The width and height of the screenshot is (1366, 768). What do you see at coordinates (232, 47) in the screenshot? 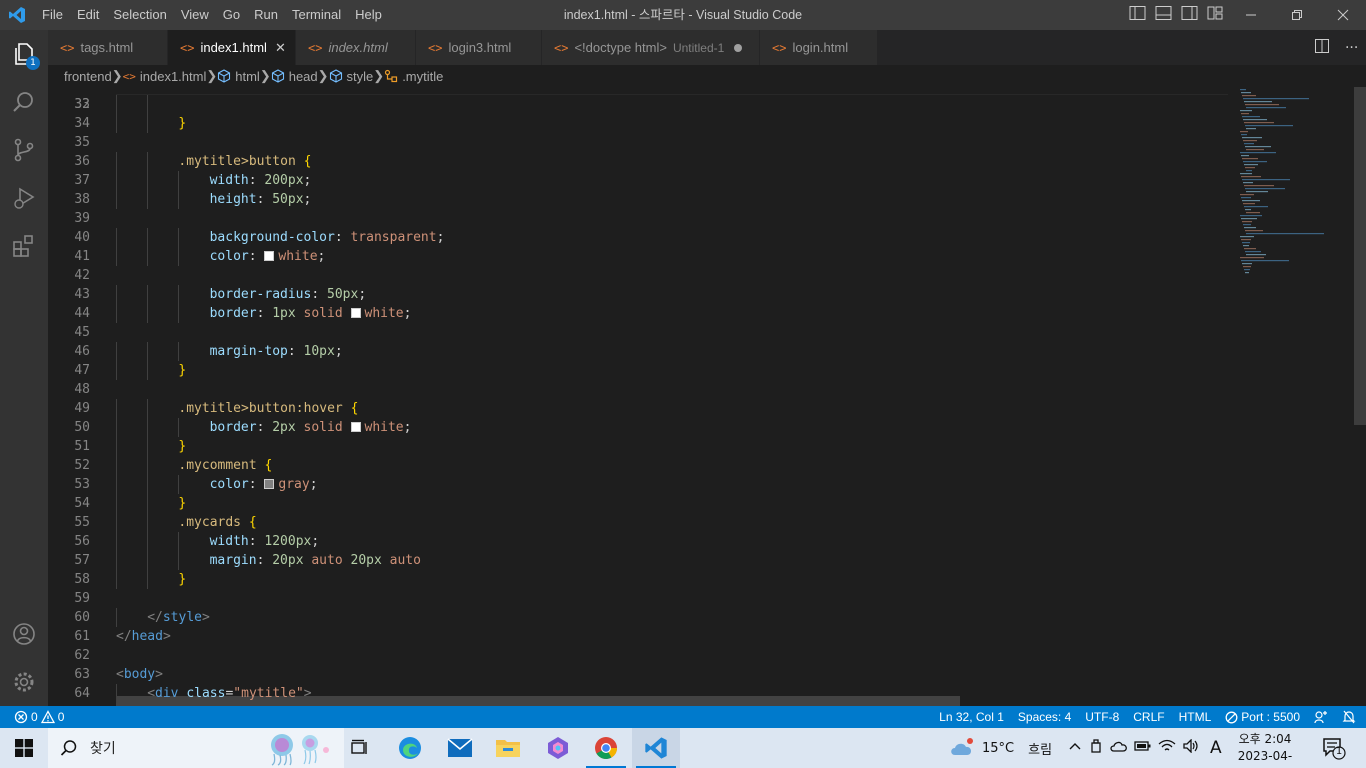
I see `tab-1: <> index1.html ✕` at bounding box center [232, 47].